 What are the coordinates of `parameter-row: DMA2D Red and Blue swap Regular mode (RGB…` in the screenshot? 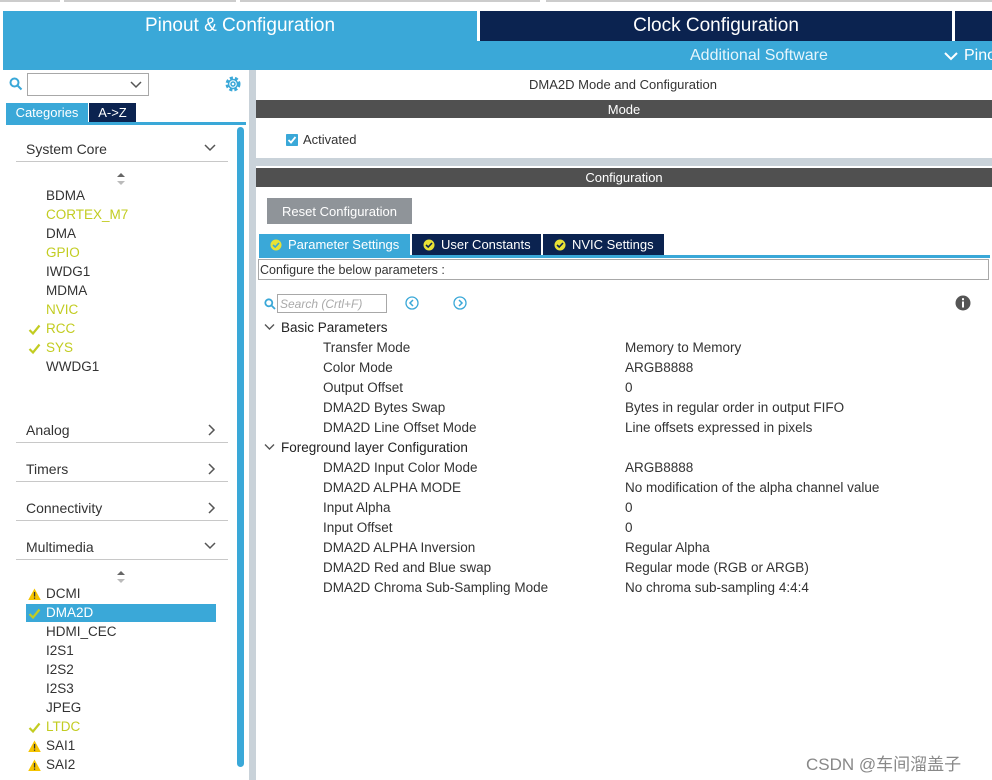 It's located at (643, 568).